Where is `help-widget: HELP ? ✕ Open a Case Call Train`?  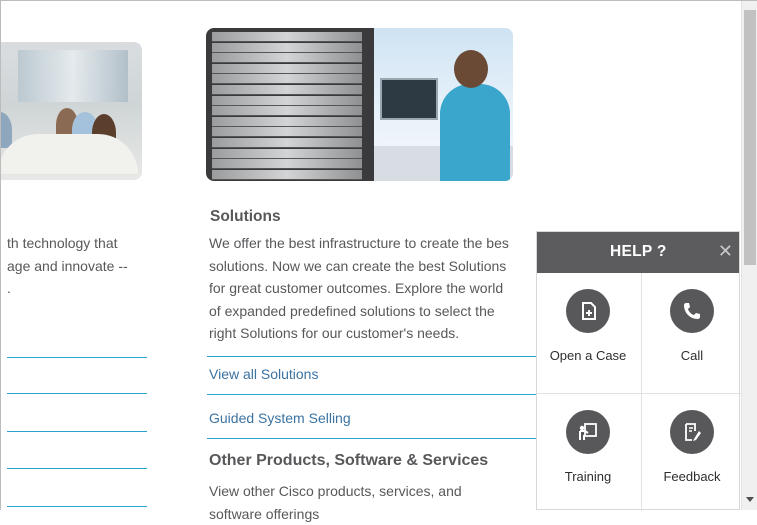 help-widget: HELP ? ✕ Open a Case Call Train is located at coordinates (638, 370).